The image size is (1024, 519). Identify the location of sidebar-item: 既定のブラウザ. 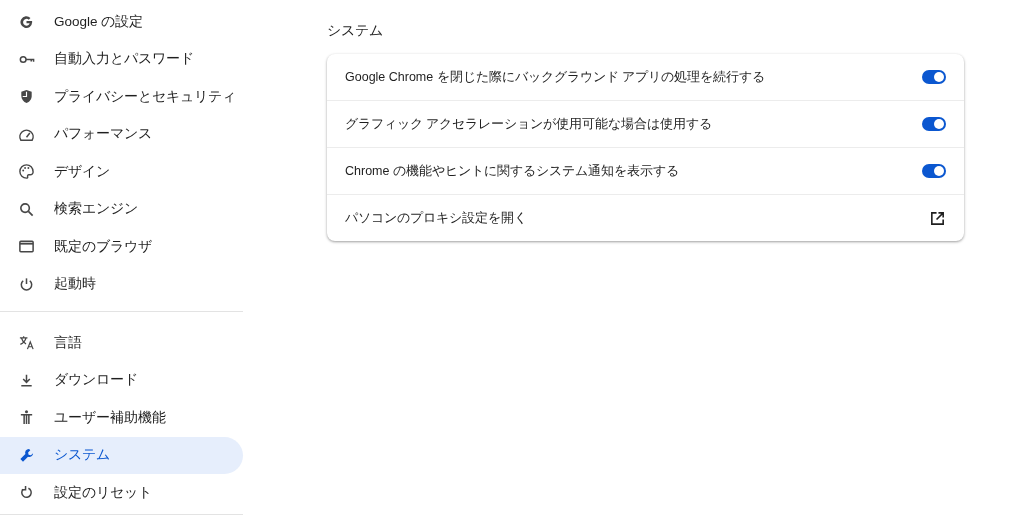
(121, 247).